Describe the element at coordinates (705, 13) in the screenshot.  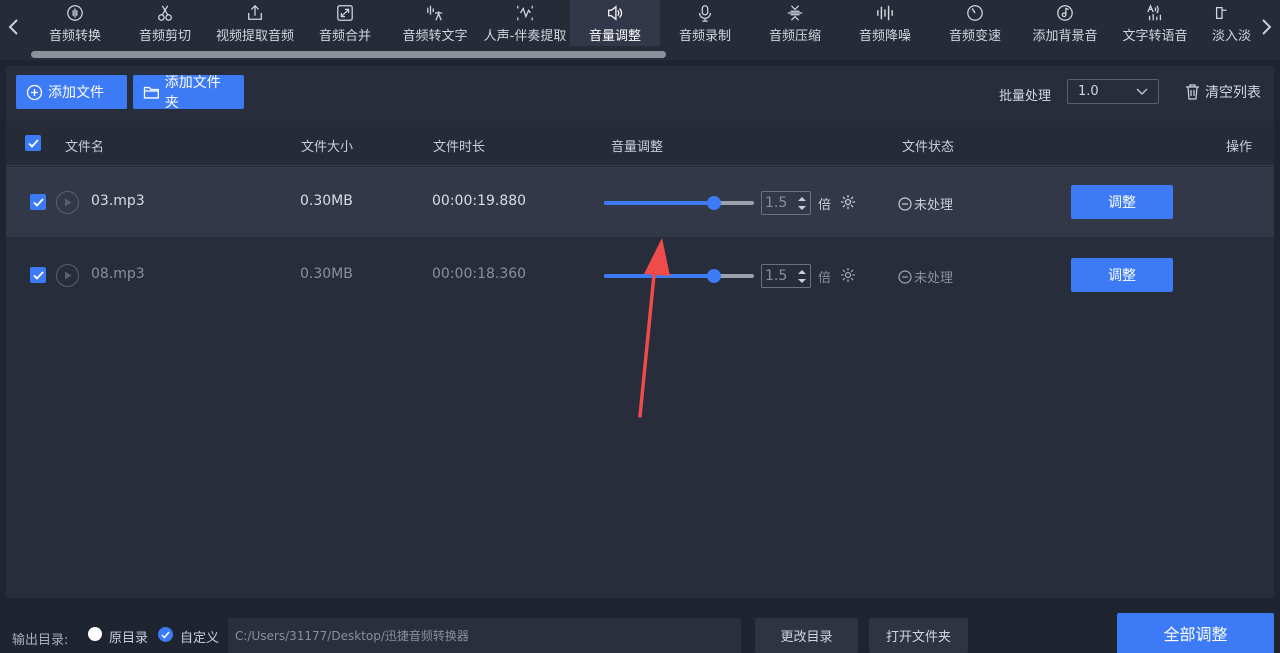
I see `microphone-icon` at that location.